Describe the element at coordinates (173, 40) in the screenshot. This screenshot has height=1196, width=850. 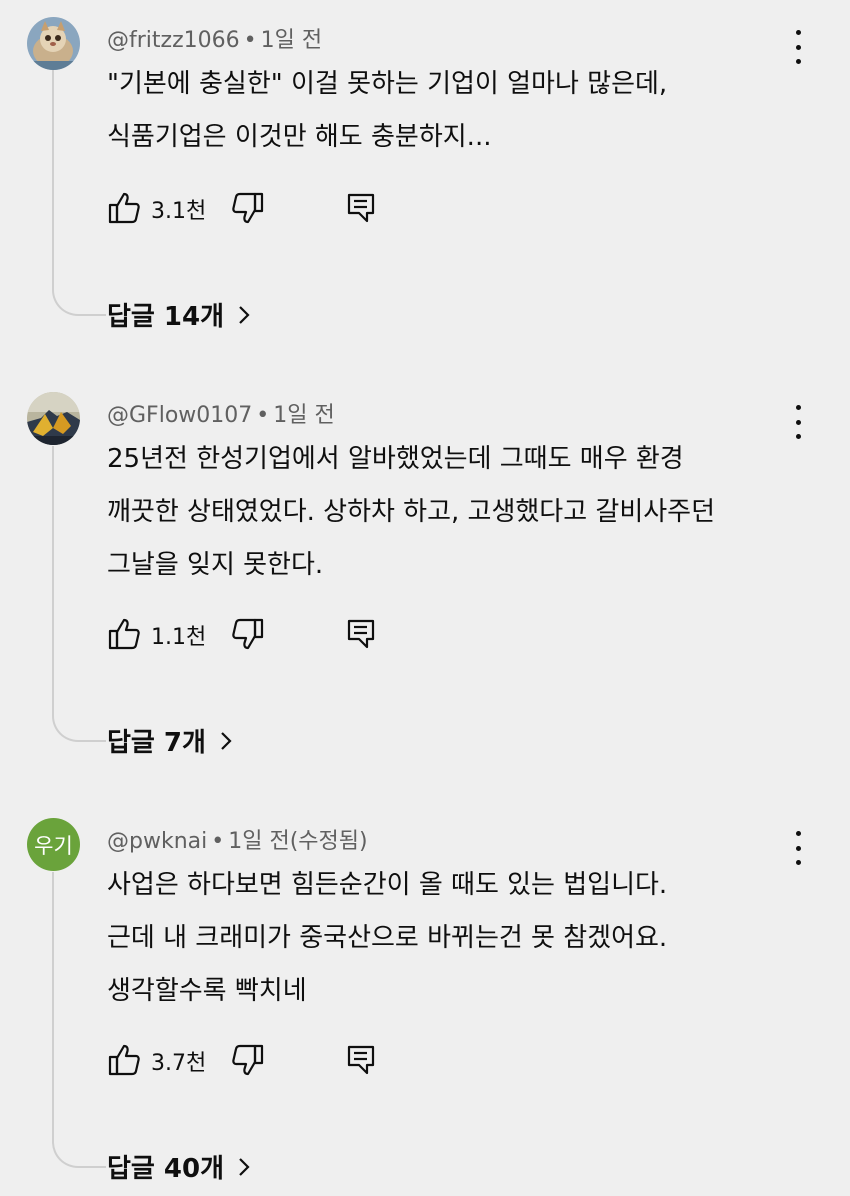
I see `comment-author: @fritzz1066` at that location.